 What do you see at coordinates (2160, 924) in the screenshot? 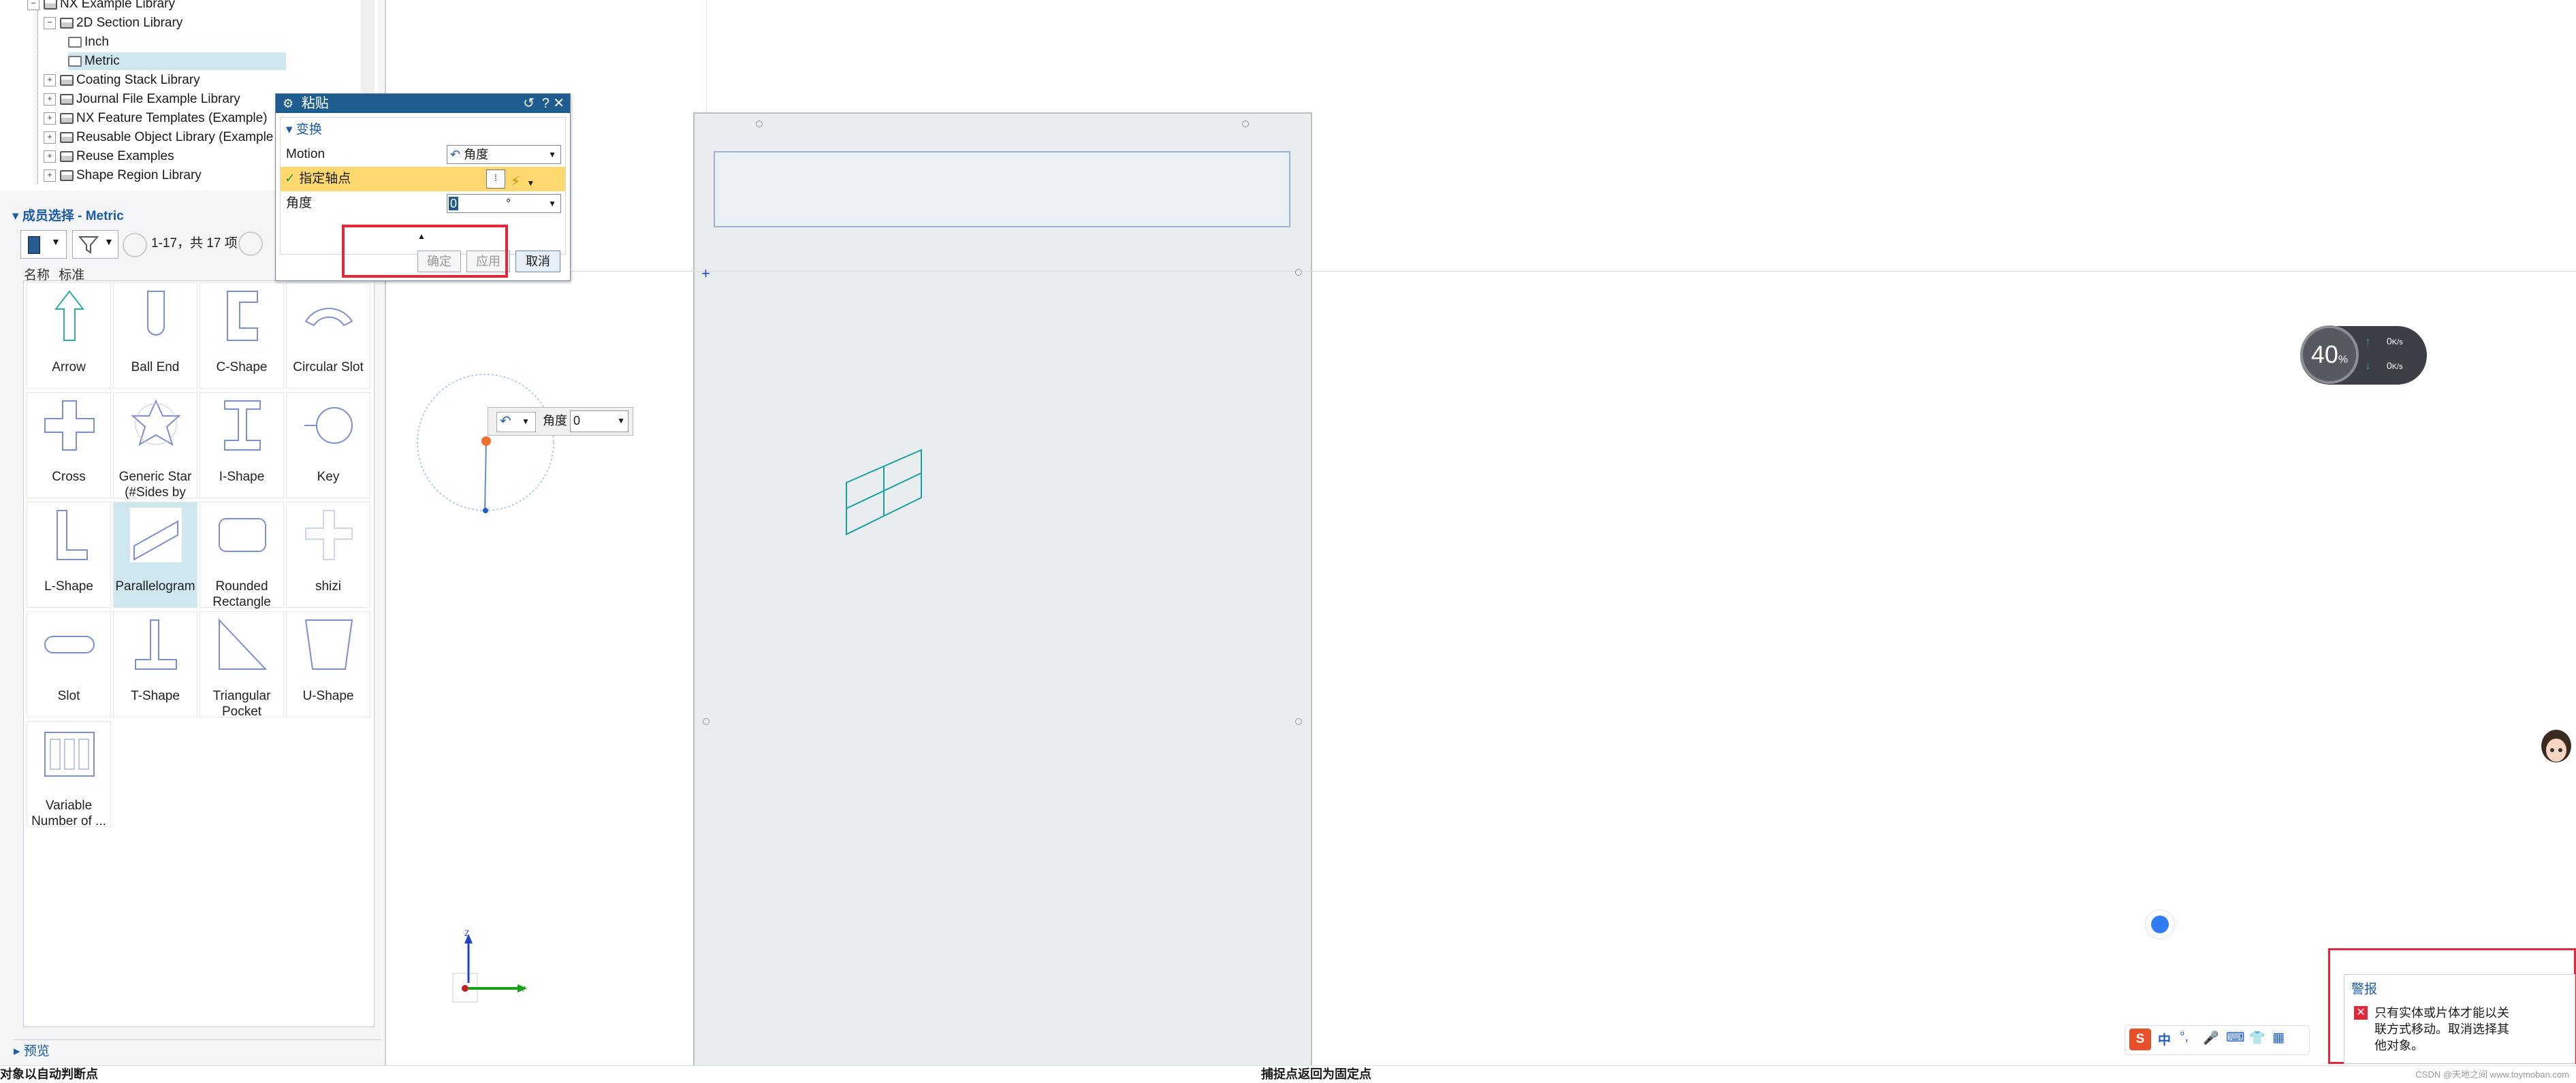
I see `floating-ball` at bounding box center [2160, 924].